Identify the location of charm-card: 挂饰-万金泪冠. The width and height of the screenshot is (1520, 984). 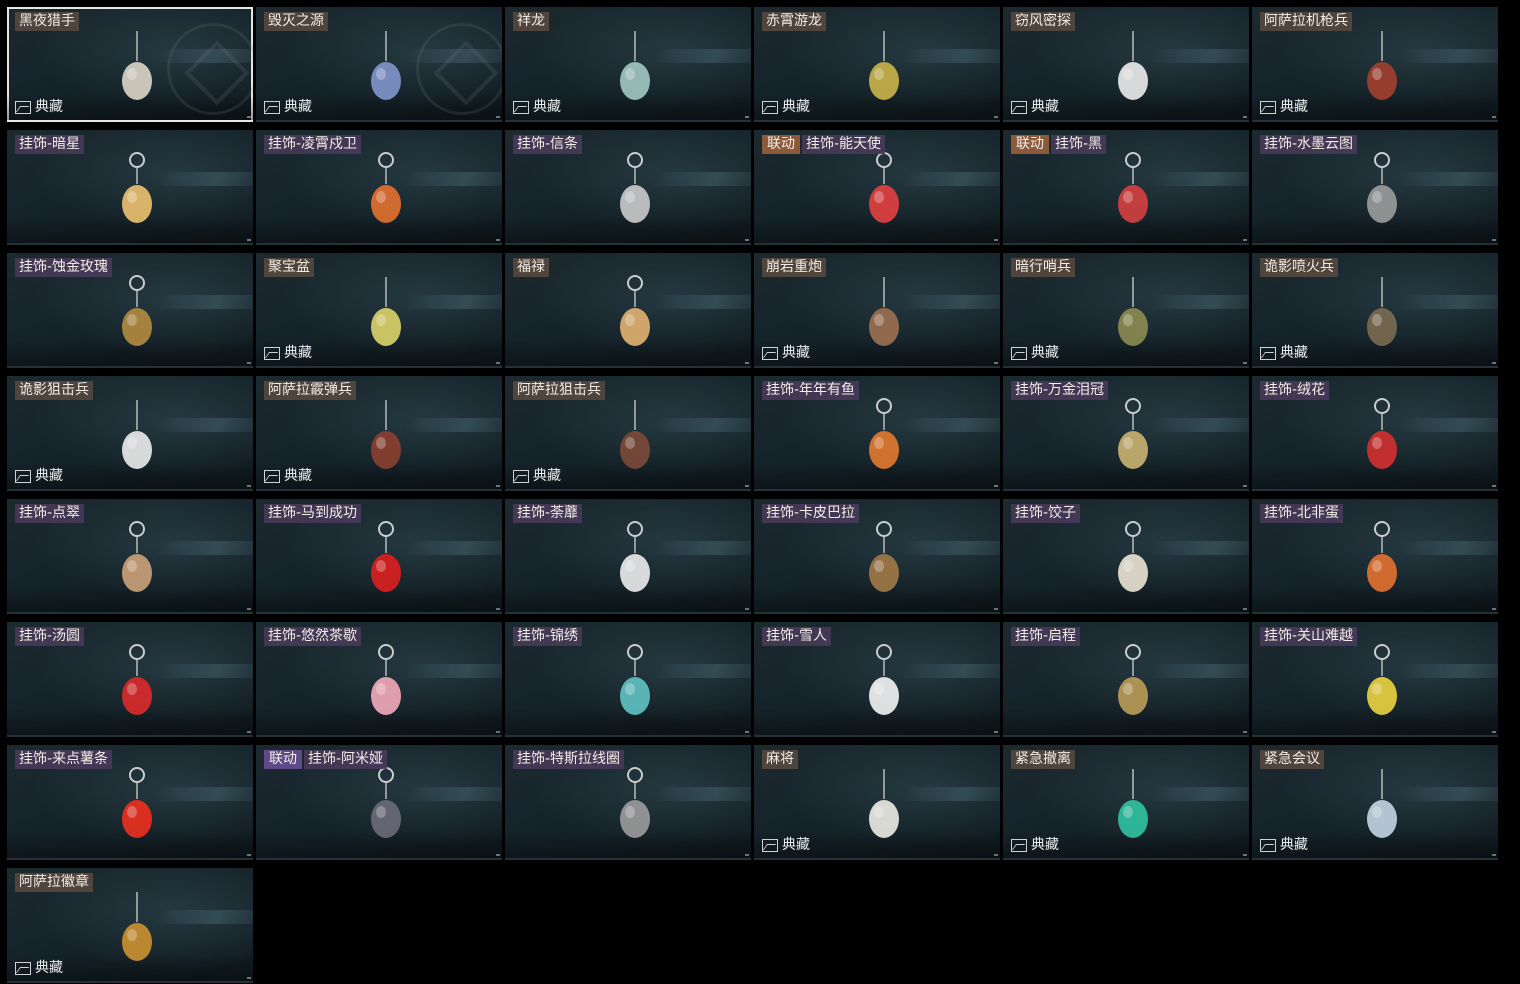
(1126, 433).